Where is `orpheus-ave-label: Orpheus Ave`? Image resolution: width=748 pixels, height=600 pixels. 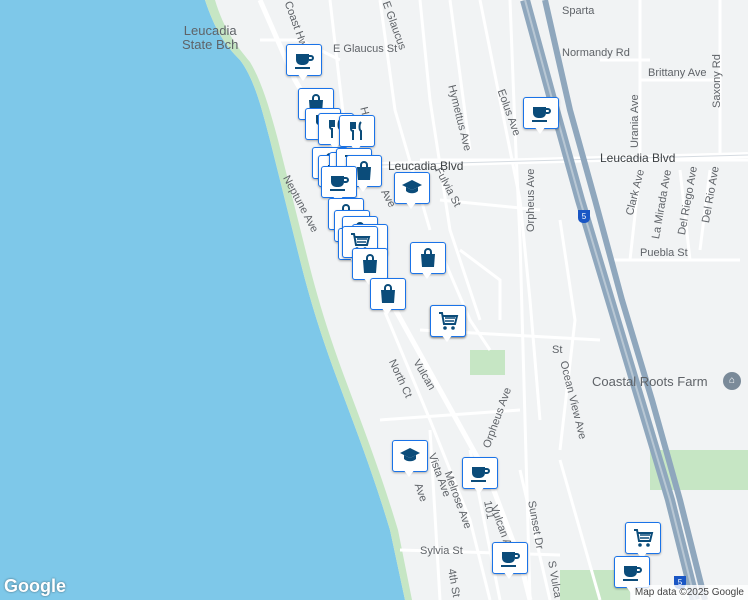
orpheus-ave-label: Orpheus Ave is located at coordinates (531, 200).